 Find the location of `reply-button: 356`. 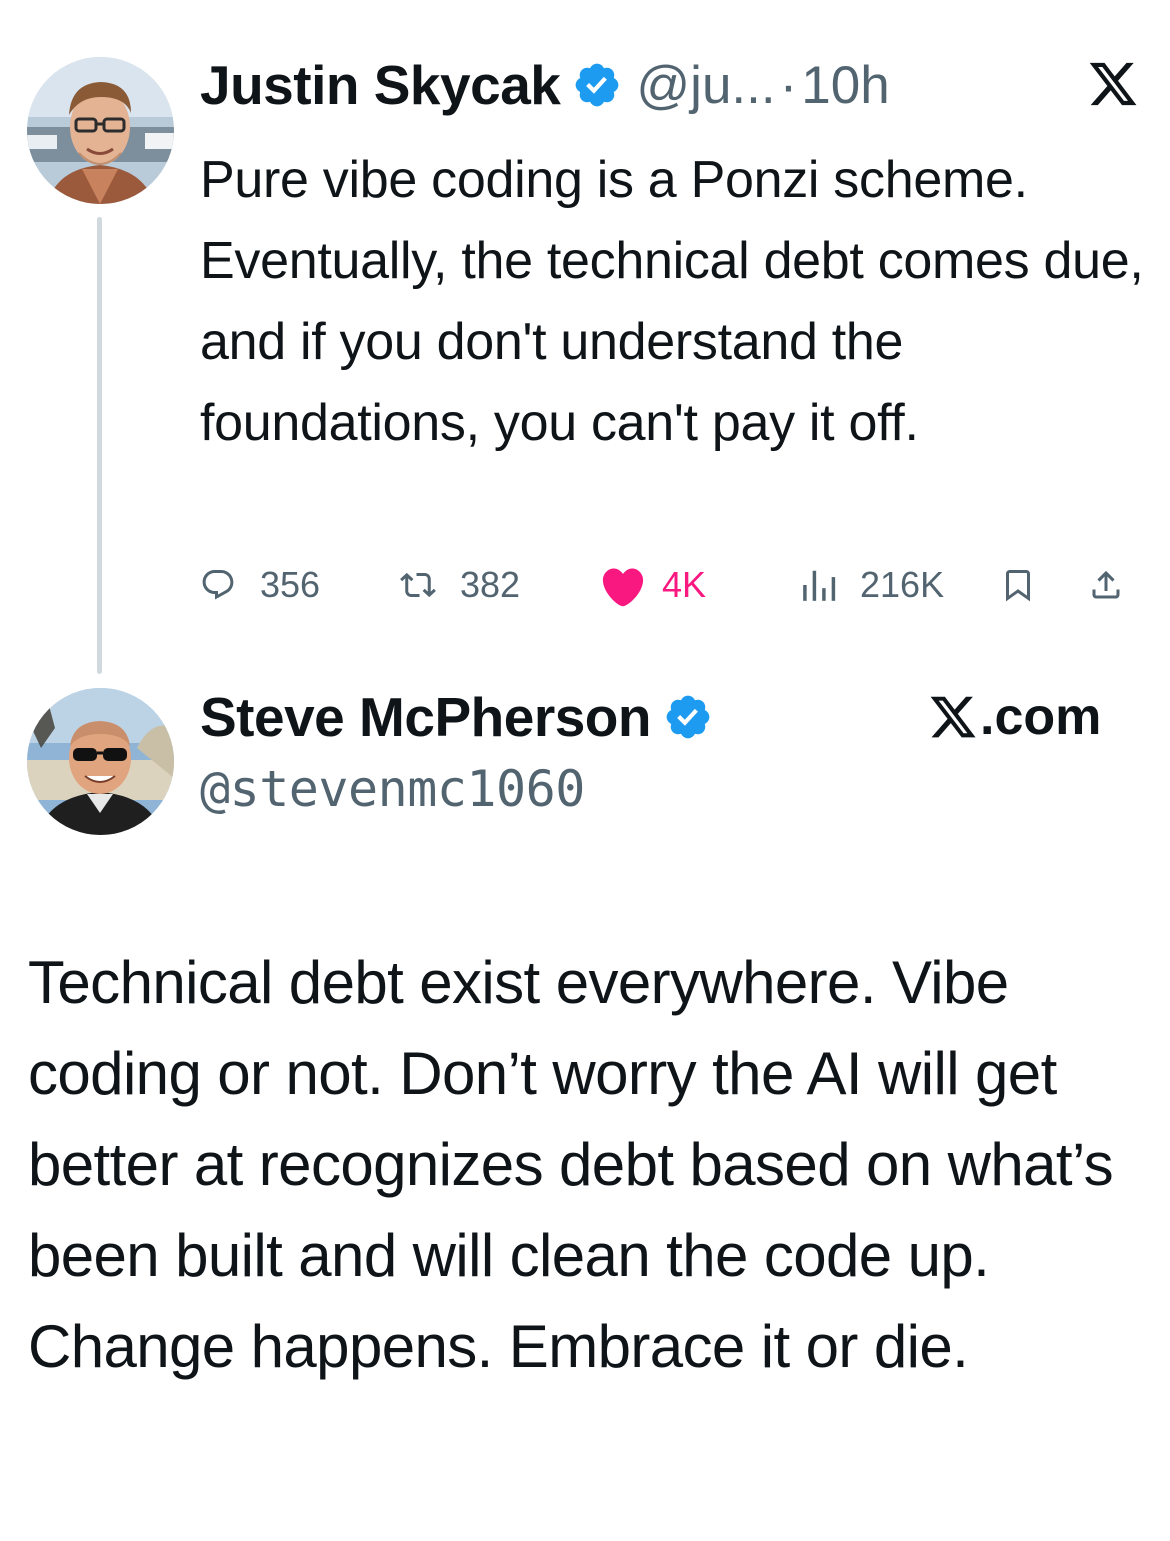

reply-button: 356 is located at coordinates (260, 585).